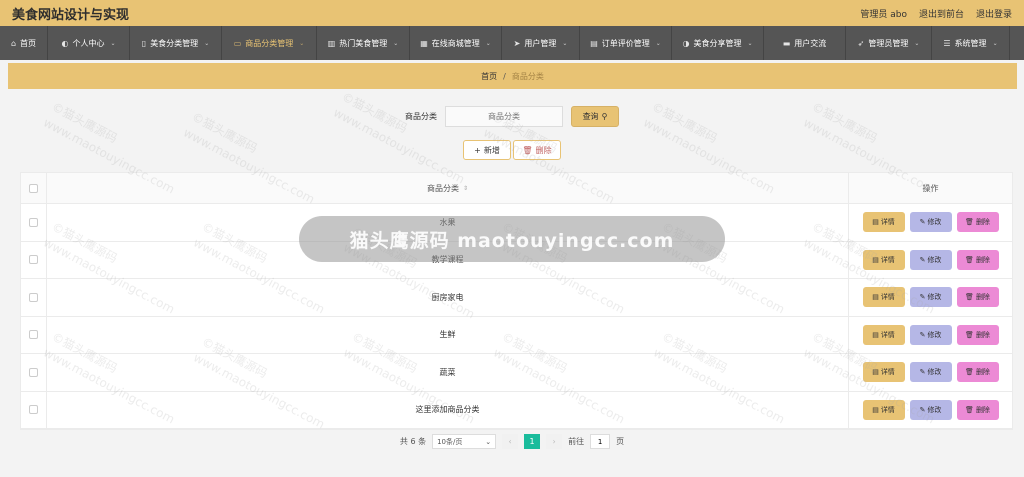 This screenshot has height=477, width=1024. What do you see at coordinates (600, 441) in the screenshot?
I see `goto-page-input` at bounding box center [600, 441].